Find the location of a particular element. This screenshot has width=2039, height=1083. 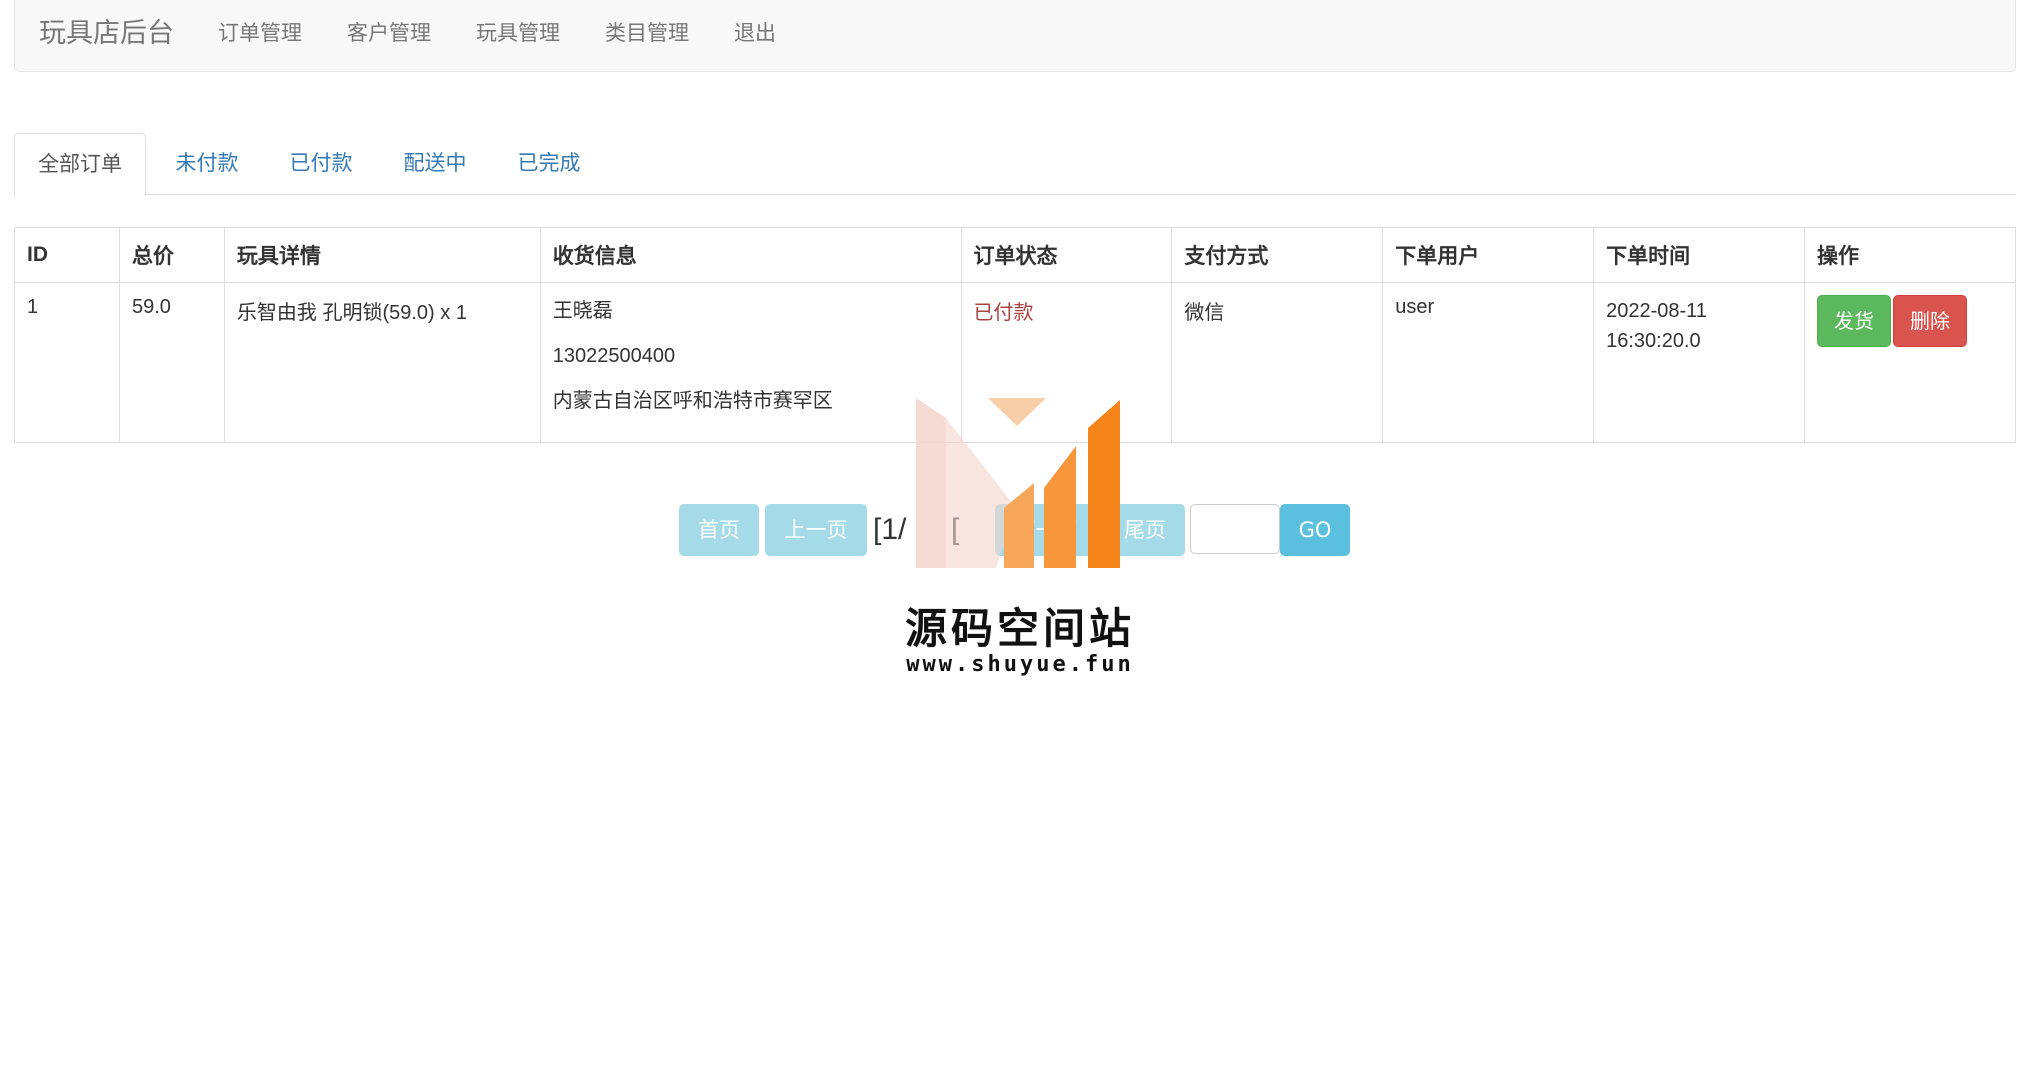

ship-button: 发货 is located at coordinates (1854, 321).